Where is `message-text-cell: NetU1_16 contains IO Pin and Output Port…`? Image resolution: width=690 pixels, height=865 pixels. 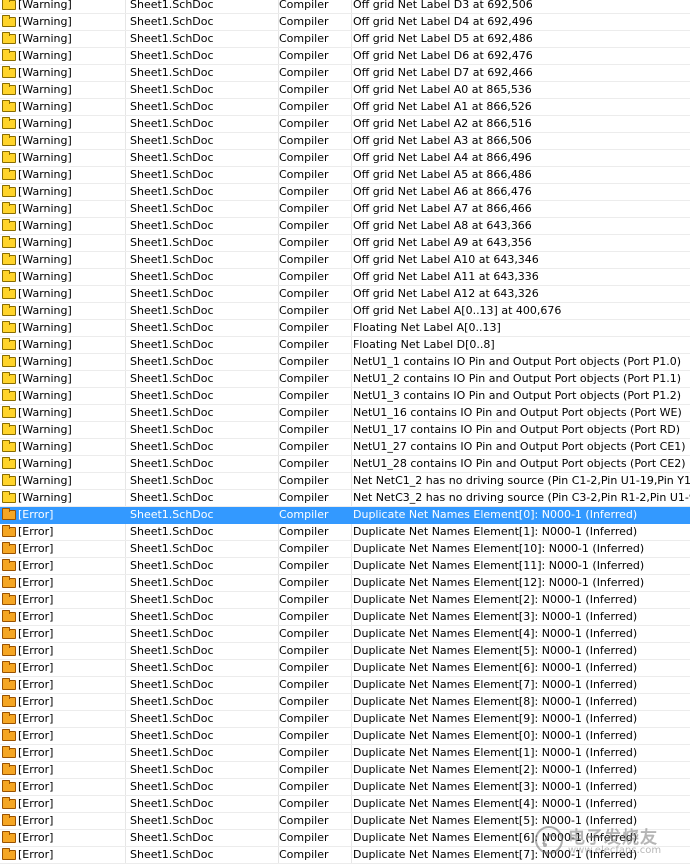
message-text-cell: NetU1_16 contains IO Pin and Output Port… is located at coordinates (517, 412).